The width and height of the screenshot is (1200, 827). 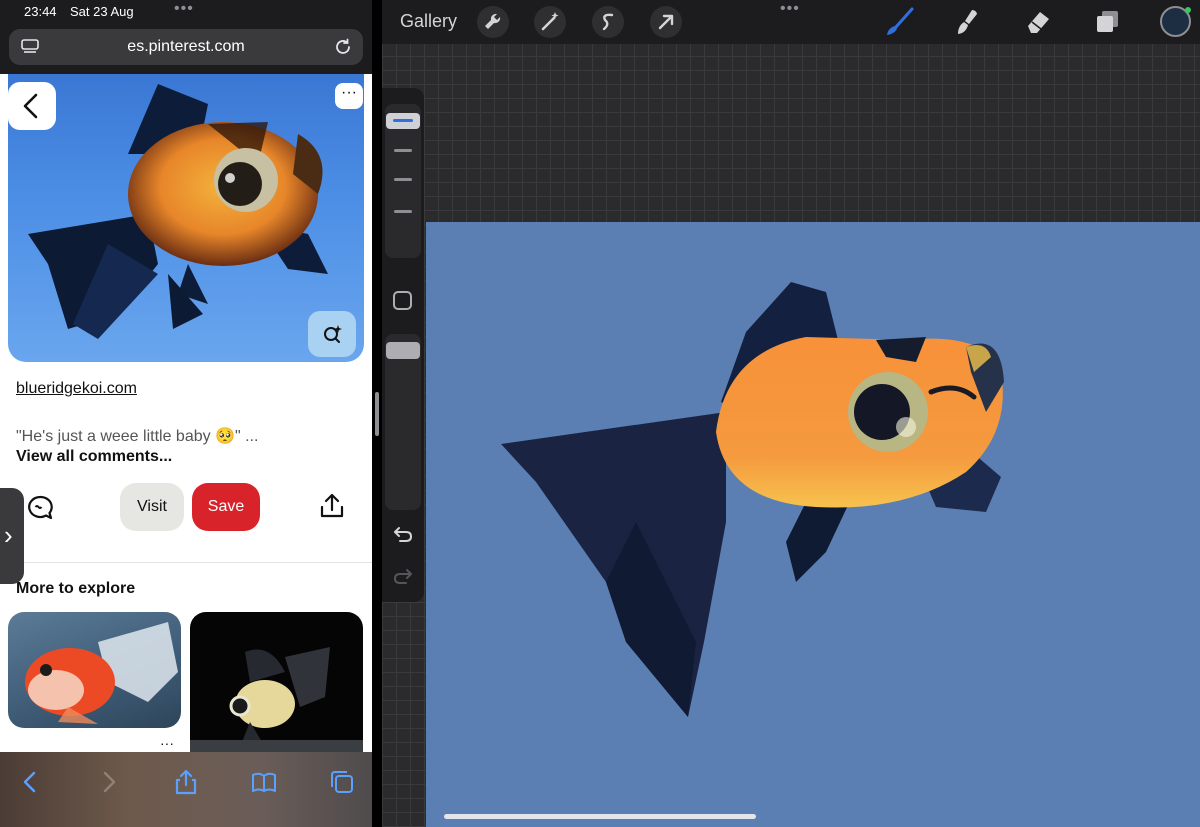 What do you see at coordinates (968, 22) in the screenshot?
I see `smudge-icon` at bounding box center [968, 22].